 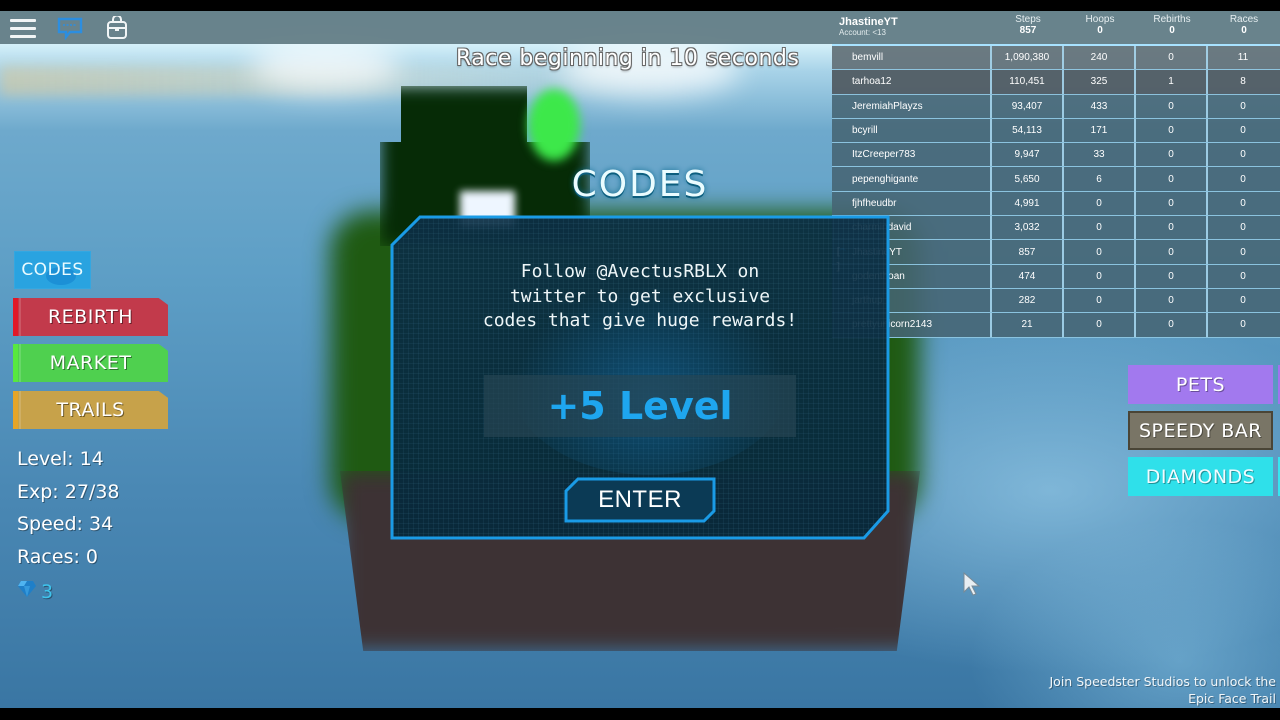 I want to click on rebirth-button-label: REBIRTH, so click(x=90, y=317).